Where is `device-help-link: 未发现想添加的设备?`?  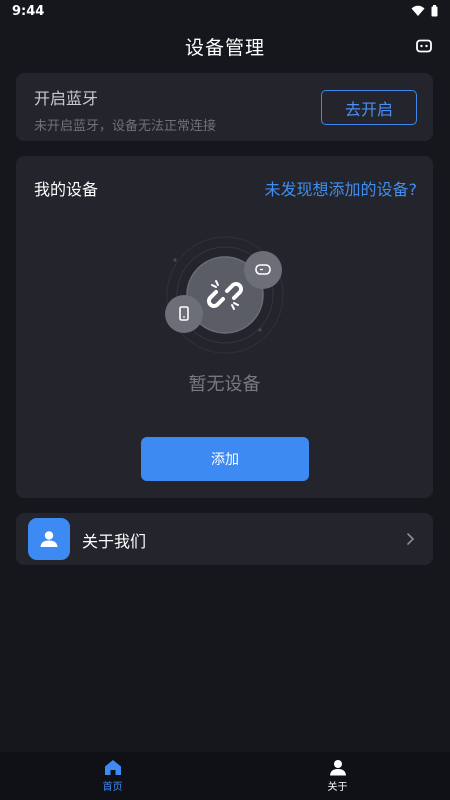
device-help-link: 未发现想添加的设备? is located at coordinates (341, 188).